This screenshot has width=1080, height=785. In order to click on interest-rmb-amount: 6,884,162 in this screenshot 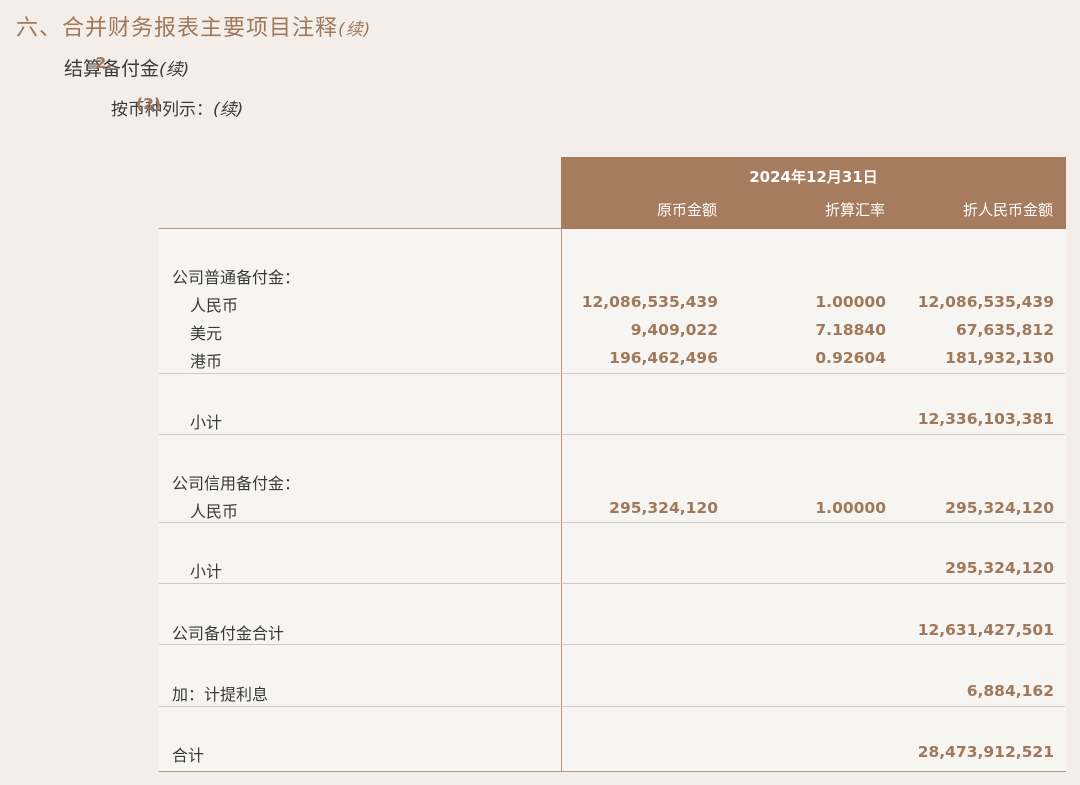, I will do `click(1010, 691)`.